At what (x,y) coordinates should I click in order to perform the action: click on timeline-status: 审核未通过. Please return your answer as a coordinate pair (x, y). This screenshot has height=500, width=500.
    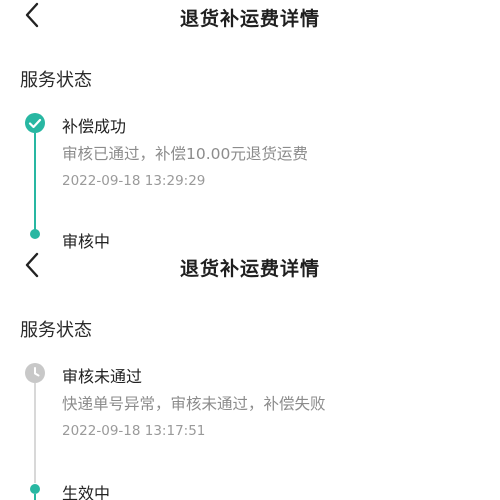
    Looking at the image, I should click on (102, 376).